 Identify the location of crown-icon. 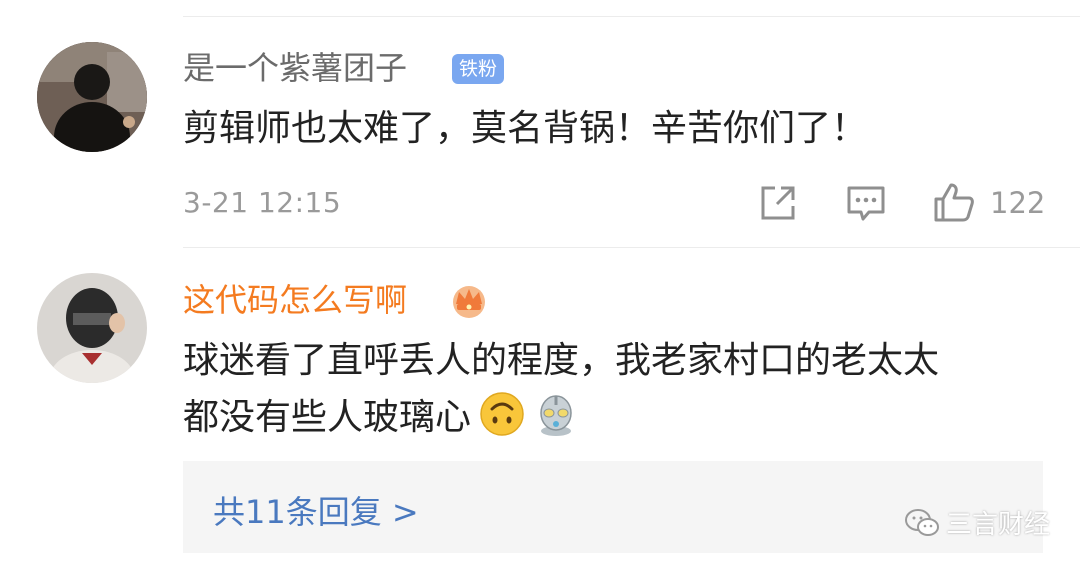
(469, 302).